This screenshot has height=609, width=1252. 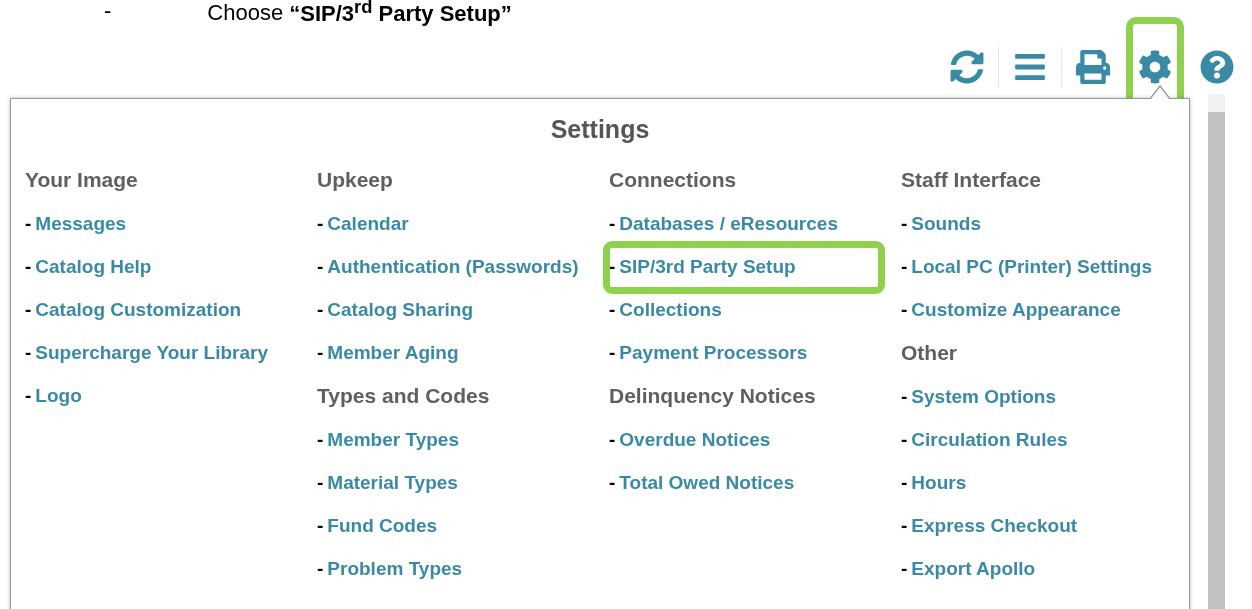 What do you see at coordinates (392, 482) in the screenshot?
I see `settings-link: Material Types` at bounding box center [392, 482].